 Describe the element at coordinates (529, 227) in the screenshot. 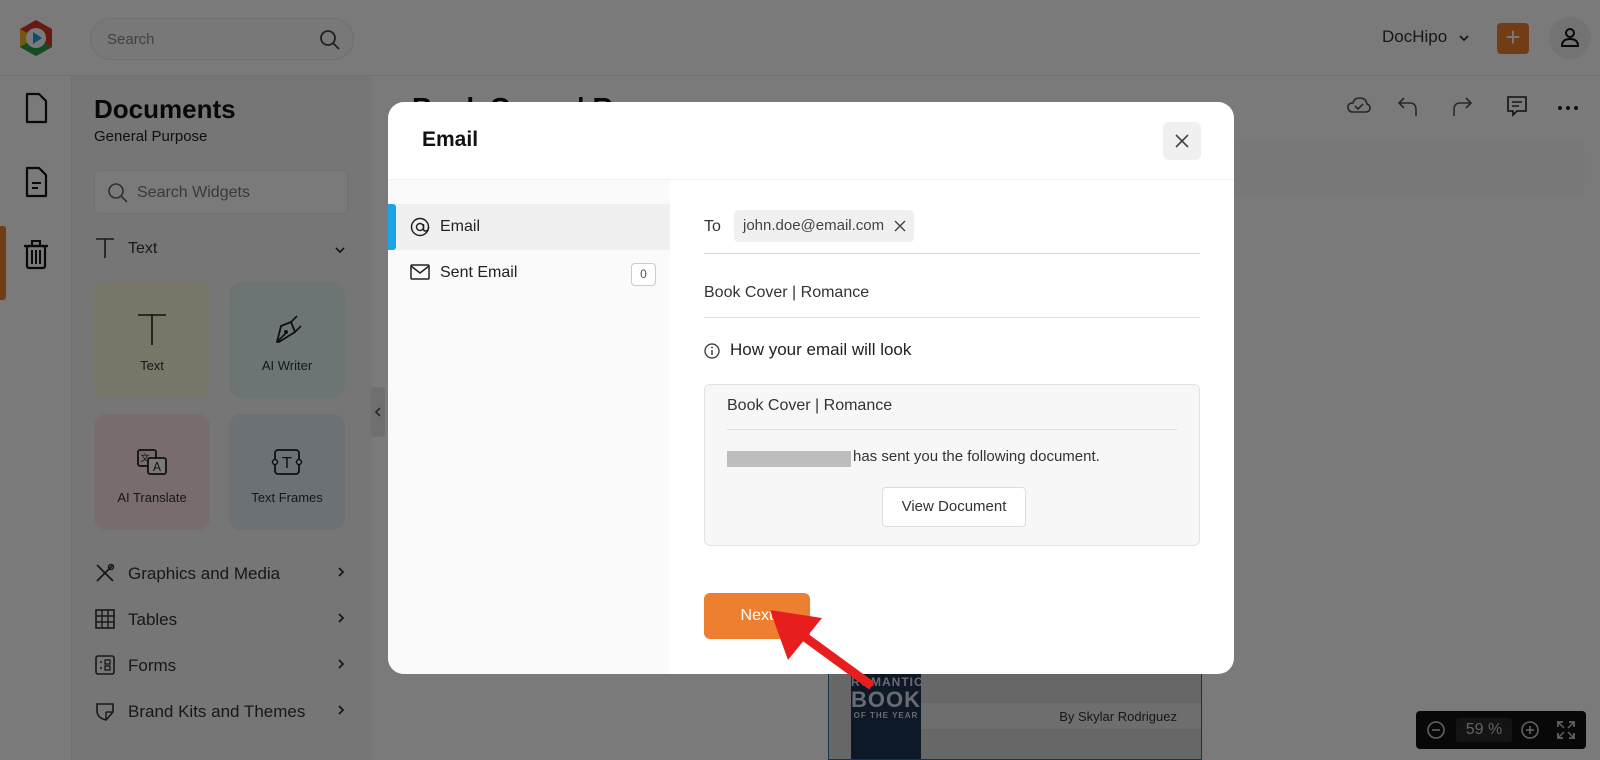

I see `tab-email: Email` at that location.